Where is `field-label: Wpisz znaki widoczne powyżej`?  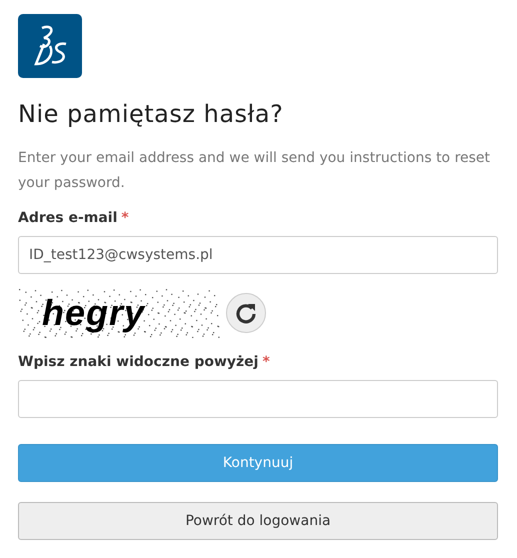
field-label: Wpisz znaki widoczne powyżej is located at coordinates (138, 362).